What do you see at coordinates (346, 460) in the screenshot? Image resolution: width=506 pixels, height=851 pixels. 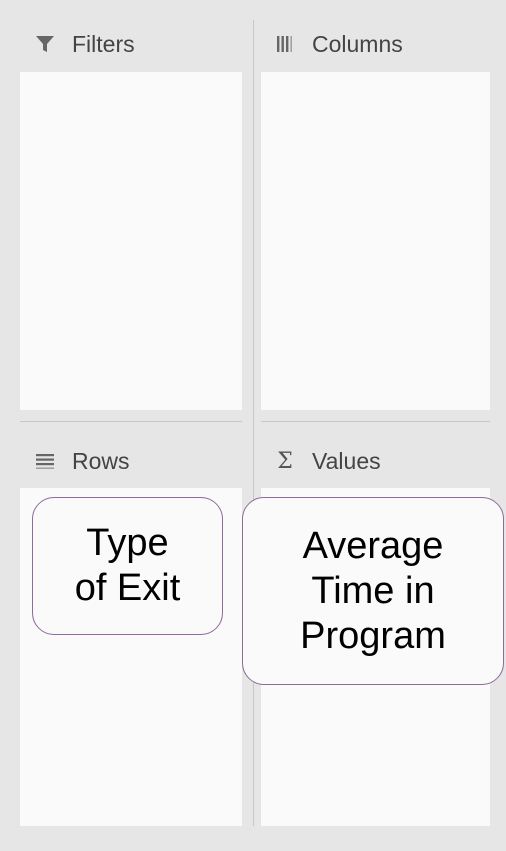 I see `values-label: Values` at bounding box center [346, 460].